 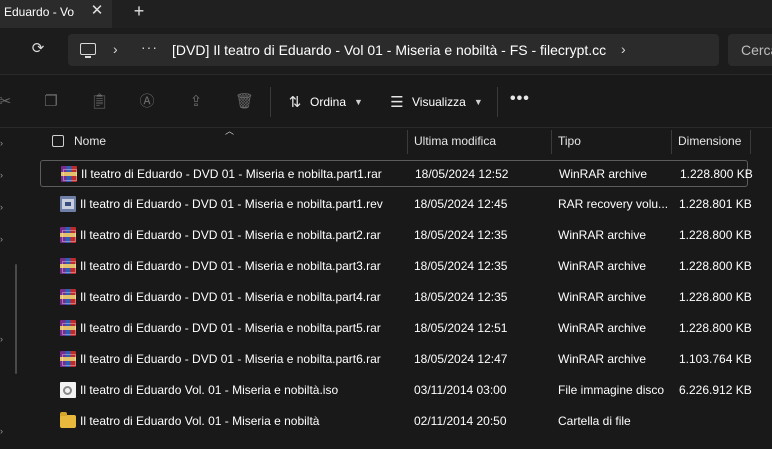 What do you see at coordinates (439, 102) in the screenshot?
I see `view-label: Visualizza` at bounding box center [439, 102].